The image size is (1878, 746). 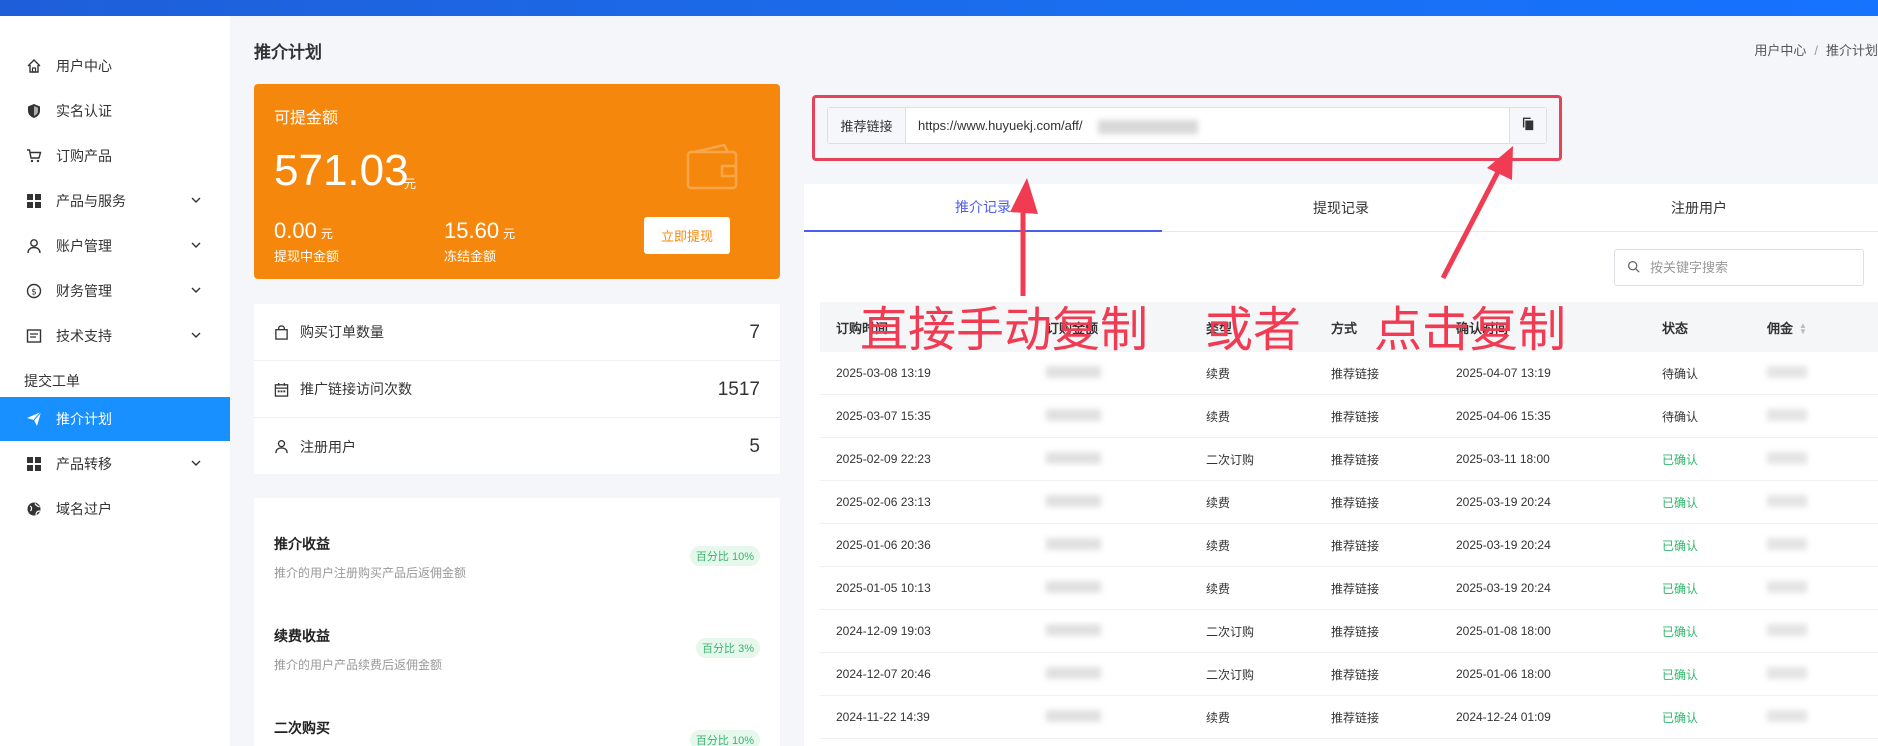 I want to click on breadcrumb-item: 用户中心, so click(x=1780, y=50).